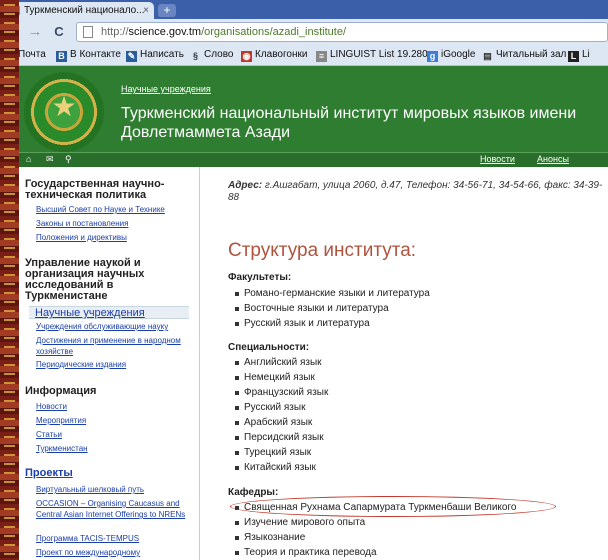  I want to click on sidebar-link: Учреждения обслуживающие науку, so click(102, 326).